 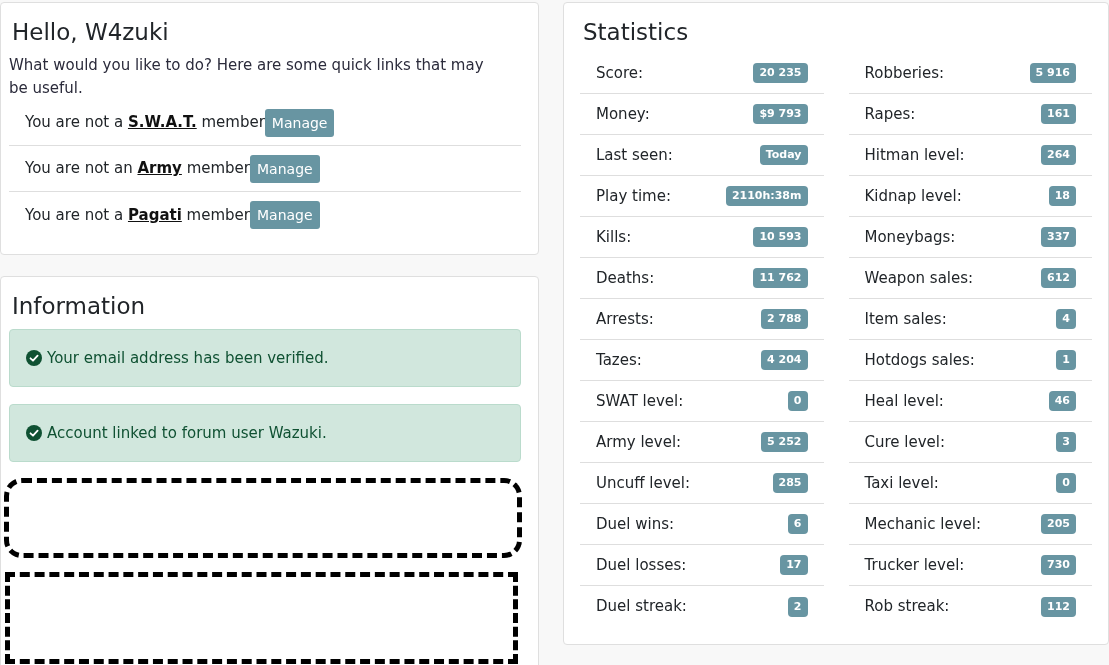 I want to click on stat-badge: 2, so click(x=797, y=606).